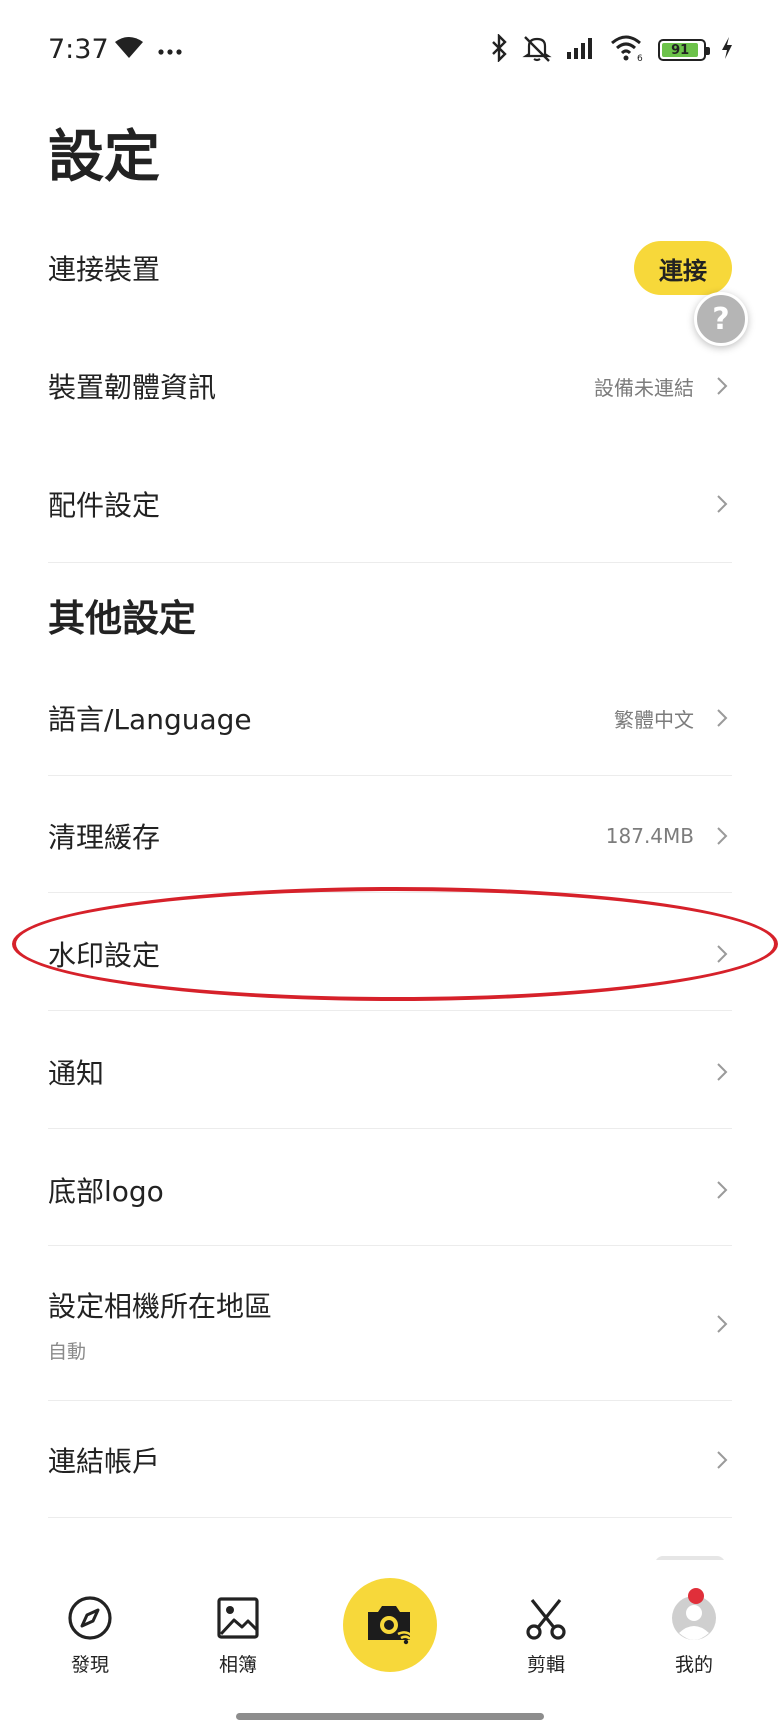  Describe the element at coordinates (104, 837) in the screenshot. I see `row-label: 清理緩存` at that location.